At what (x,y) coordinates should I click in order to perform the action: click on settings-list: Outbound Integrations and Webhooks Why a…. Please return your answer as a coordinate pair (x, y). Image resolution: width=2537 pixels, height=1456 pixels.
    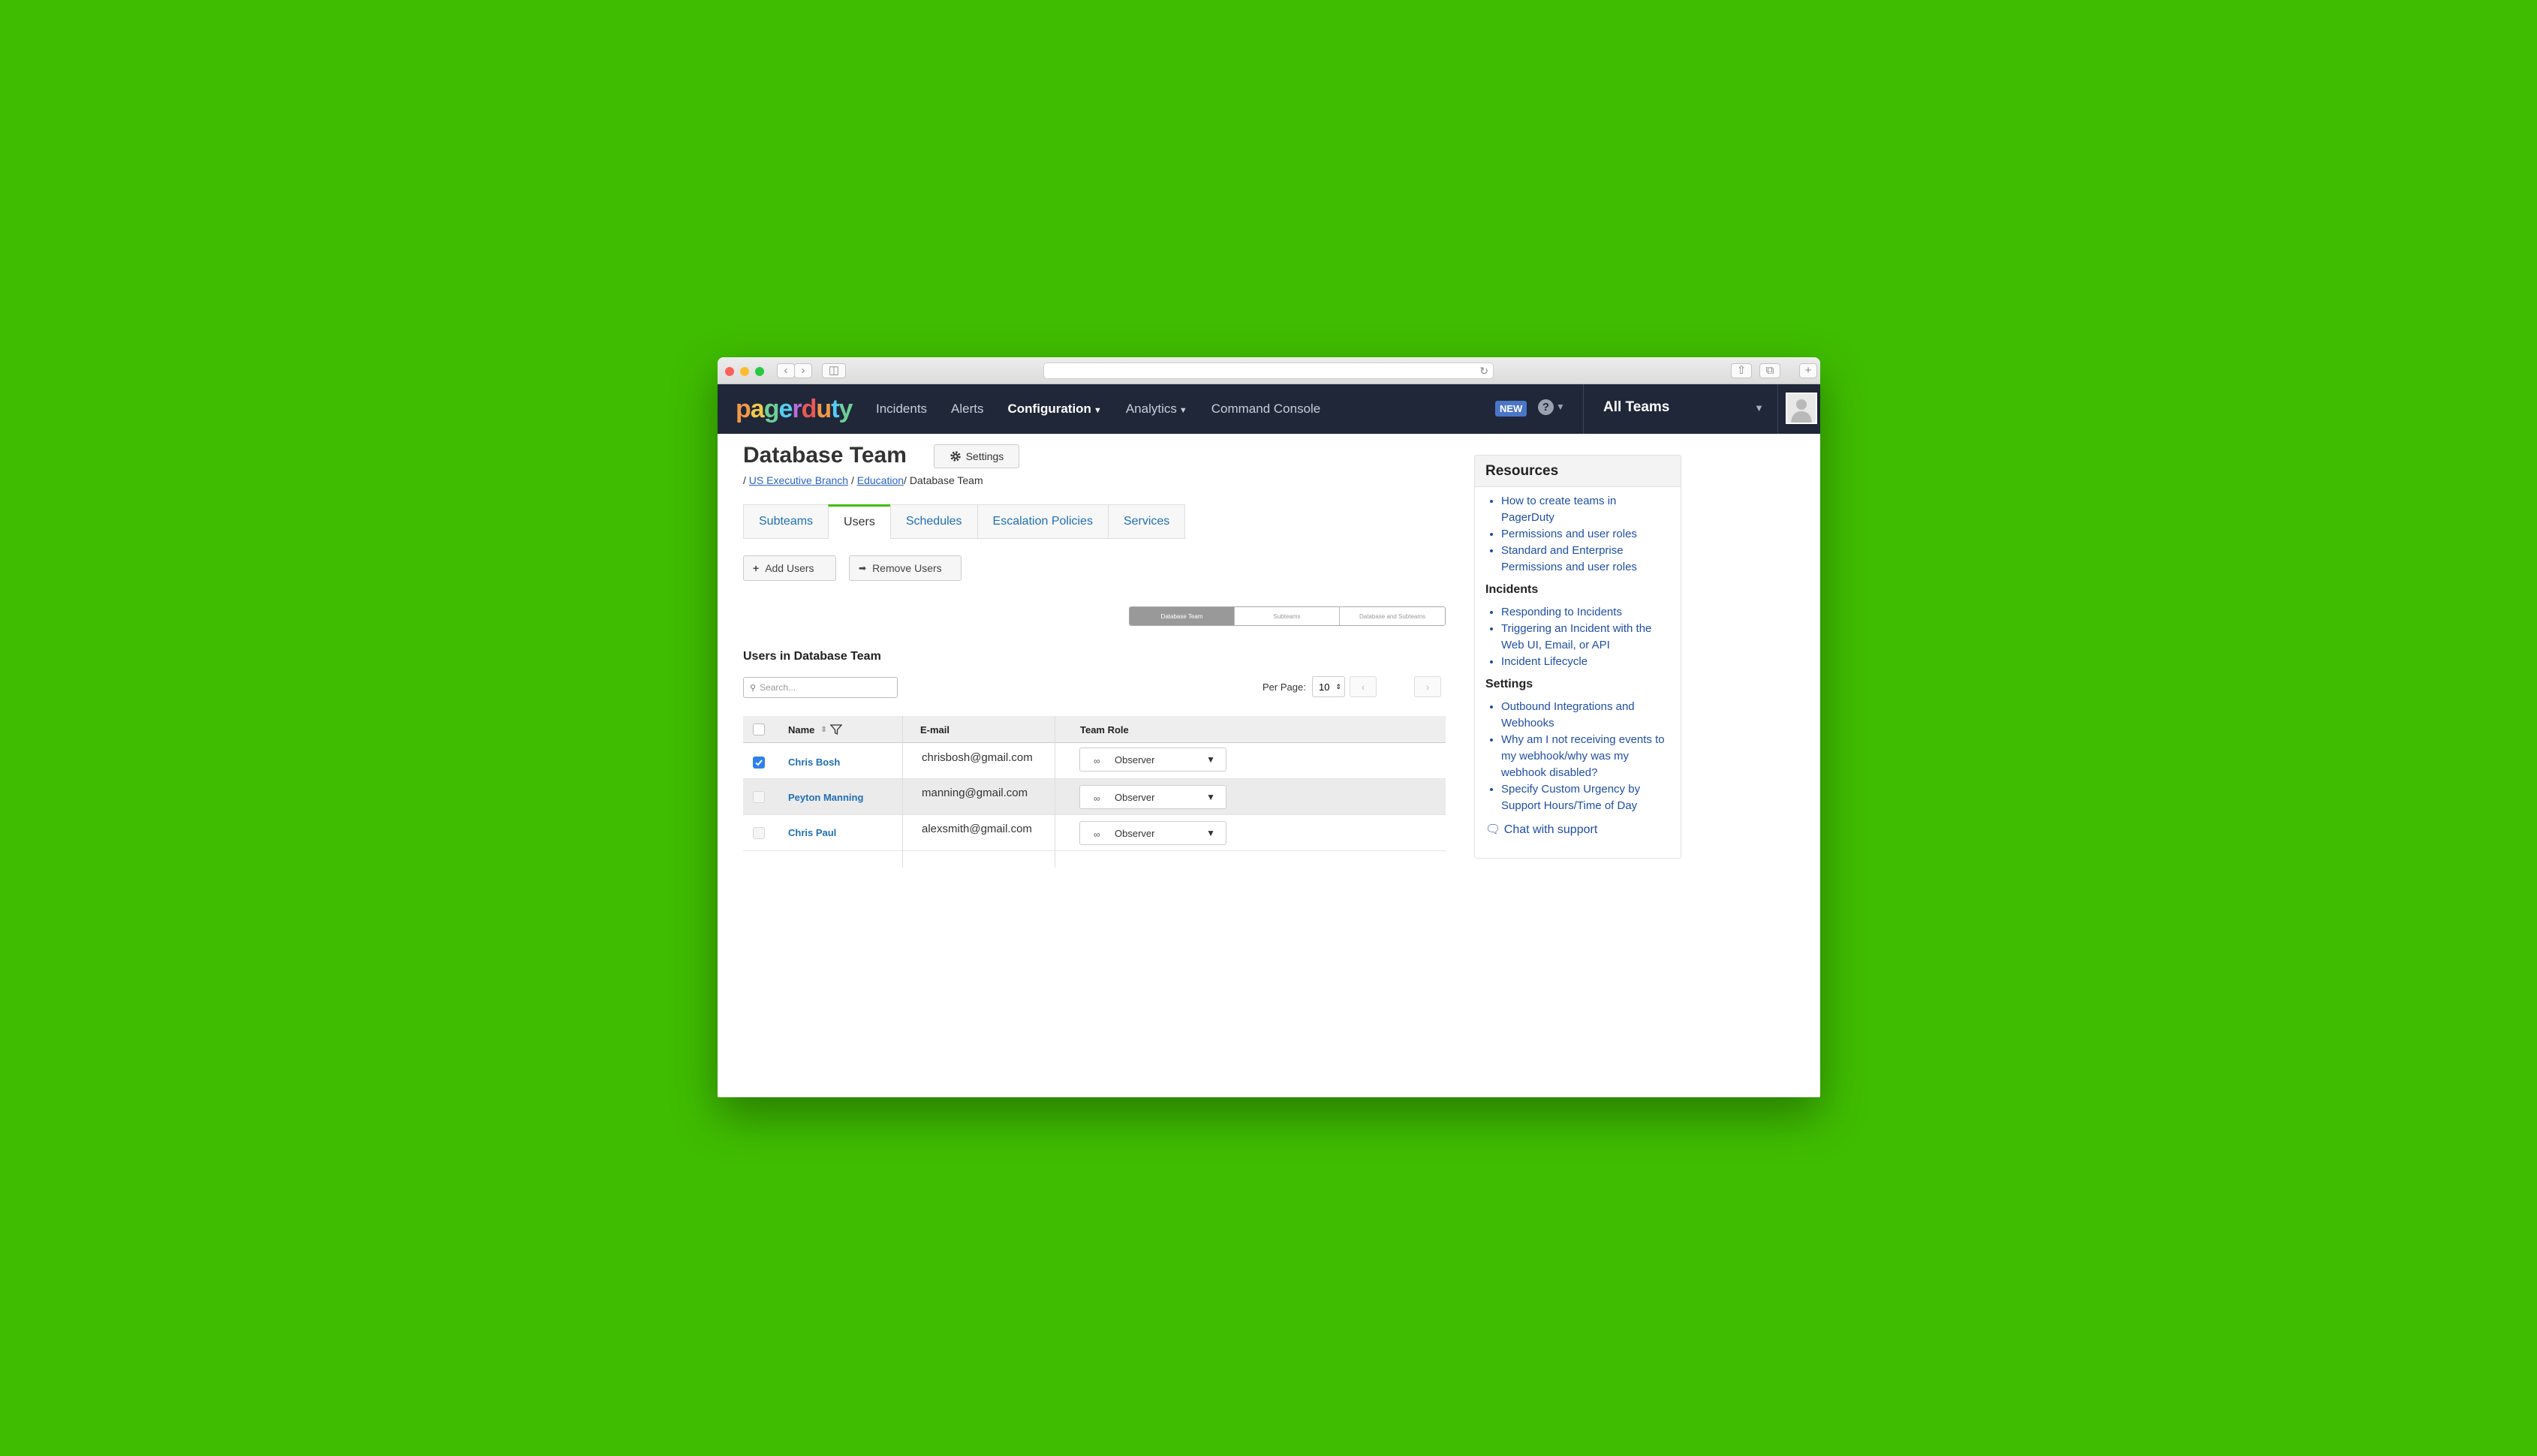
    Looking at the image, I should click on (1585, 756).